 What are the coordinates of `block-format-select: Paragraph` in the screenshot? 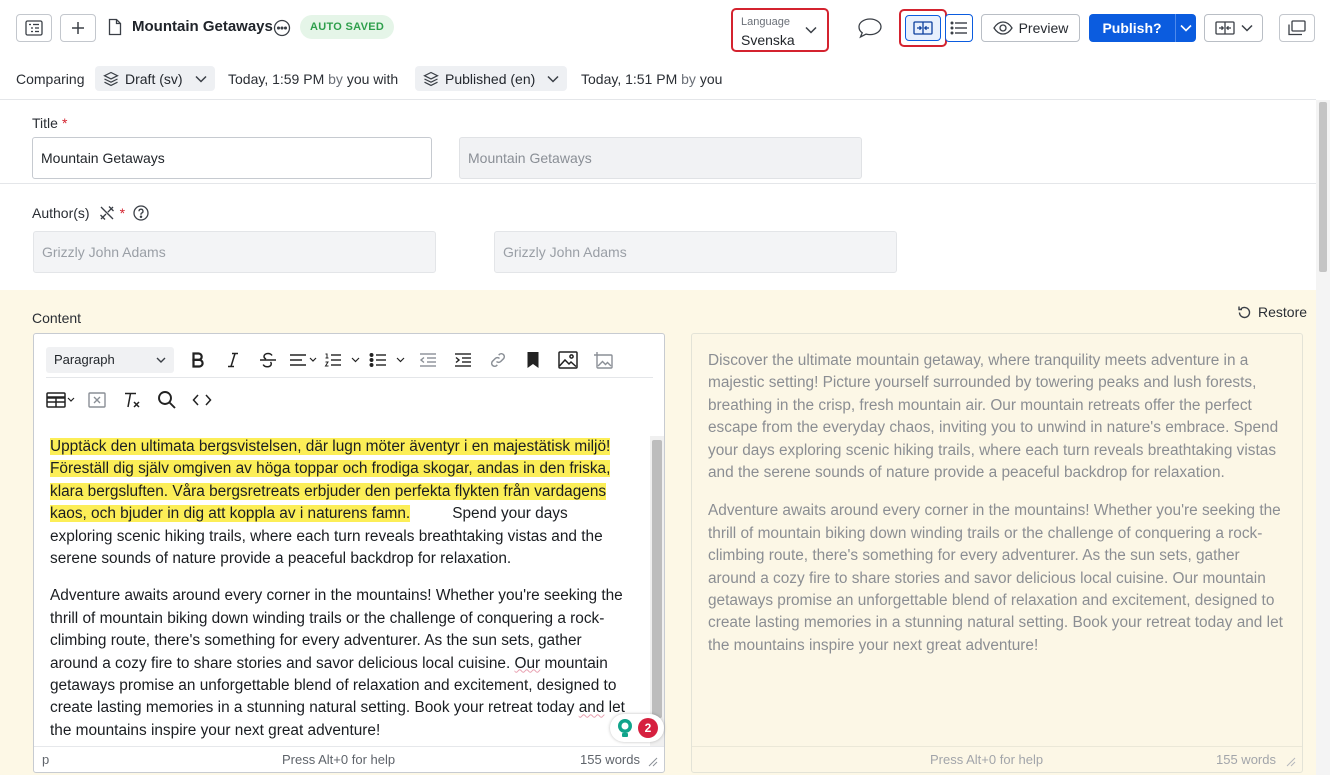 It's located at (110, 359).